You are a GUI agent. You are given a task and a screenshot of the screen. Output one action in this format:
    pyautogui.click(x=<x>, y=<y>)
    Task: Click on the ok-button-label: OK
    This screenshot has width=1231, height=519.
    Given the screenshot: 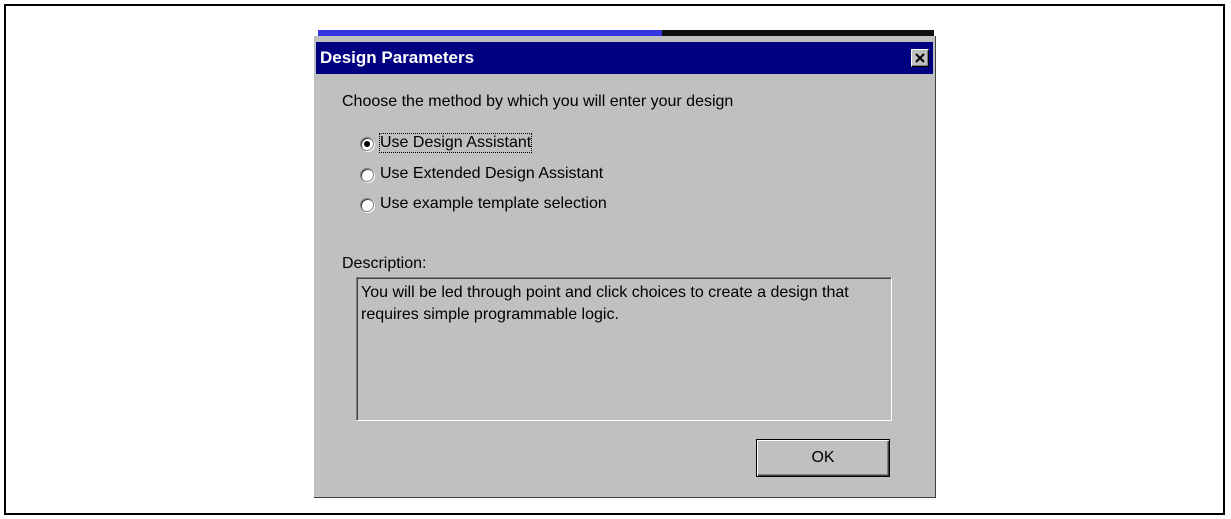 What is the action you would take?
    pyautogui.click(x=823, y=457)
    